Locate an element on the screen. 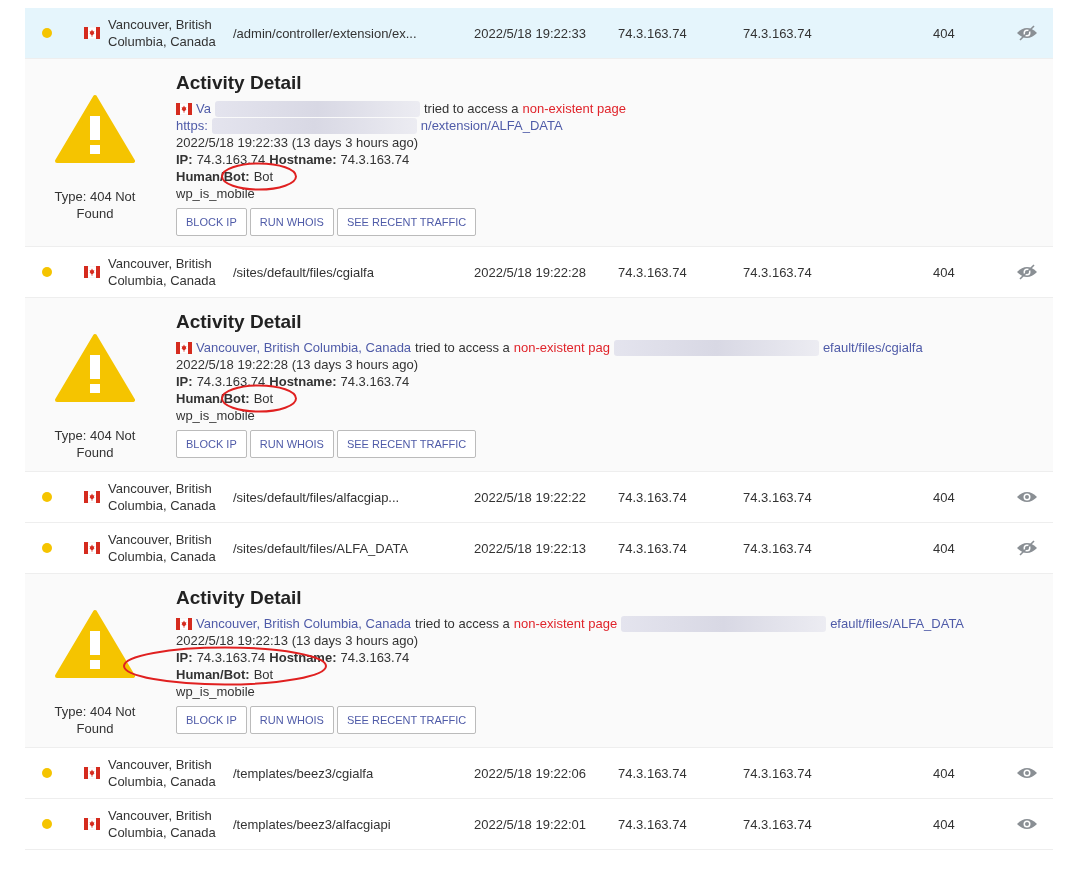  time-text: 2022/5/18 19:22:01 is located at coordinates (531, 824).